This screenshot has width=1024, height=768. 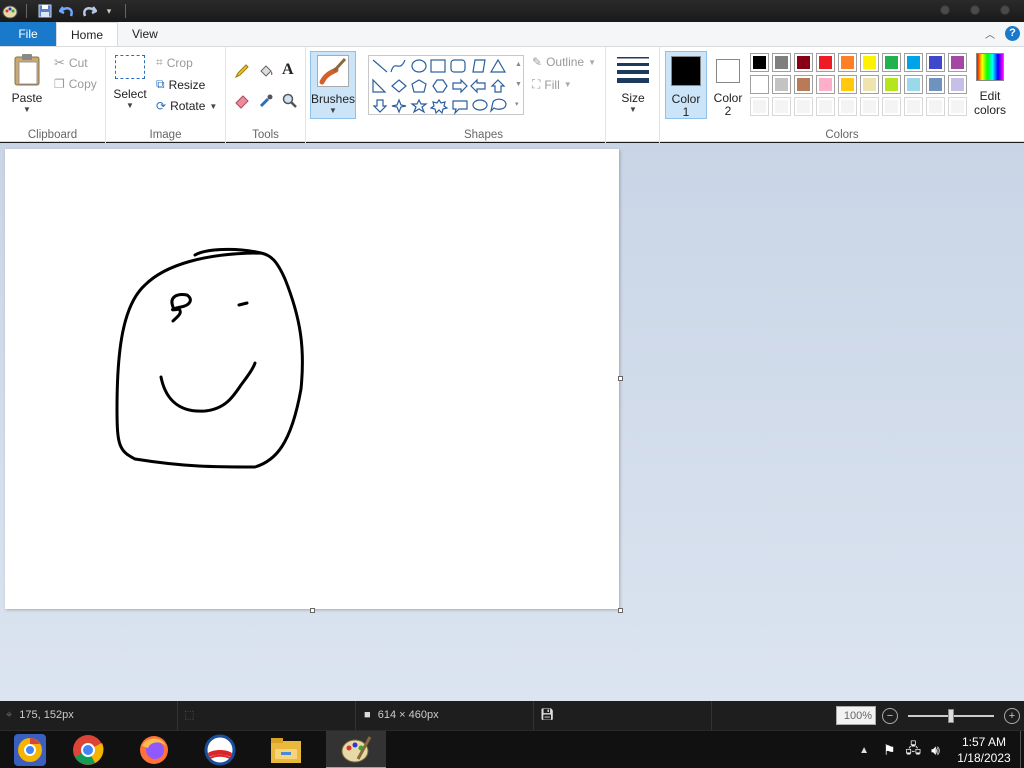 What do you see at coordinates (130, 82) in the screenshot?
I see `select-button: Select ▼` at bounding box center [130, 82].